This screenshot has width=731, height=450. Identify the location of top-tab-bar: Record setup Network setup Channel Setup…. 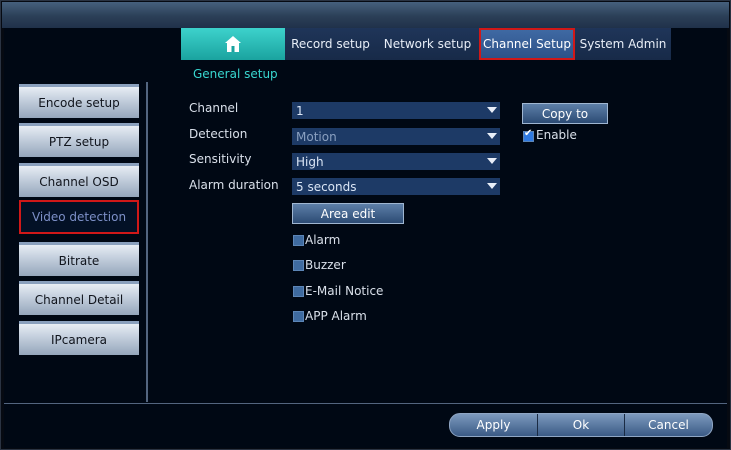
(426, 44).